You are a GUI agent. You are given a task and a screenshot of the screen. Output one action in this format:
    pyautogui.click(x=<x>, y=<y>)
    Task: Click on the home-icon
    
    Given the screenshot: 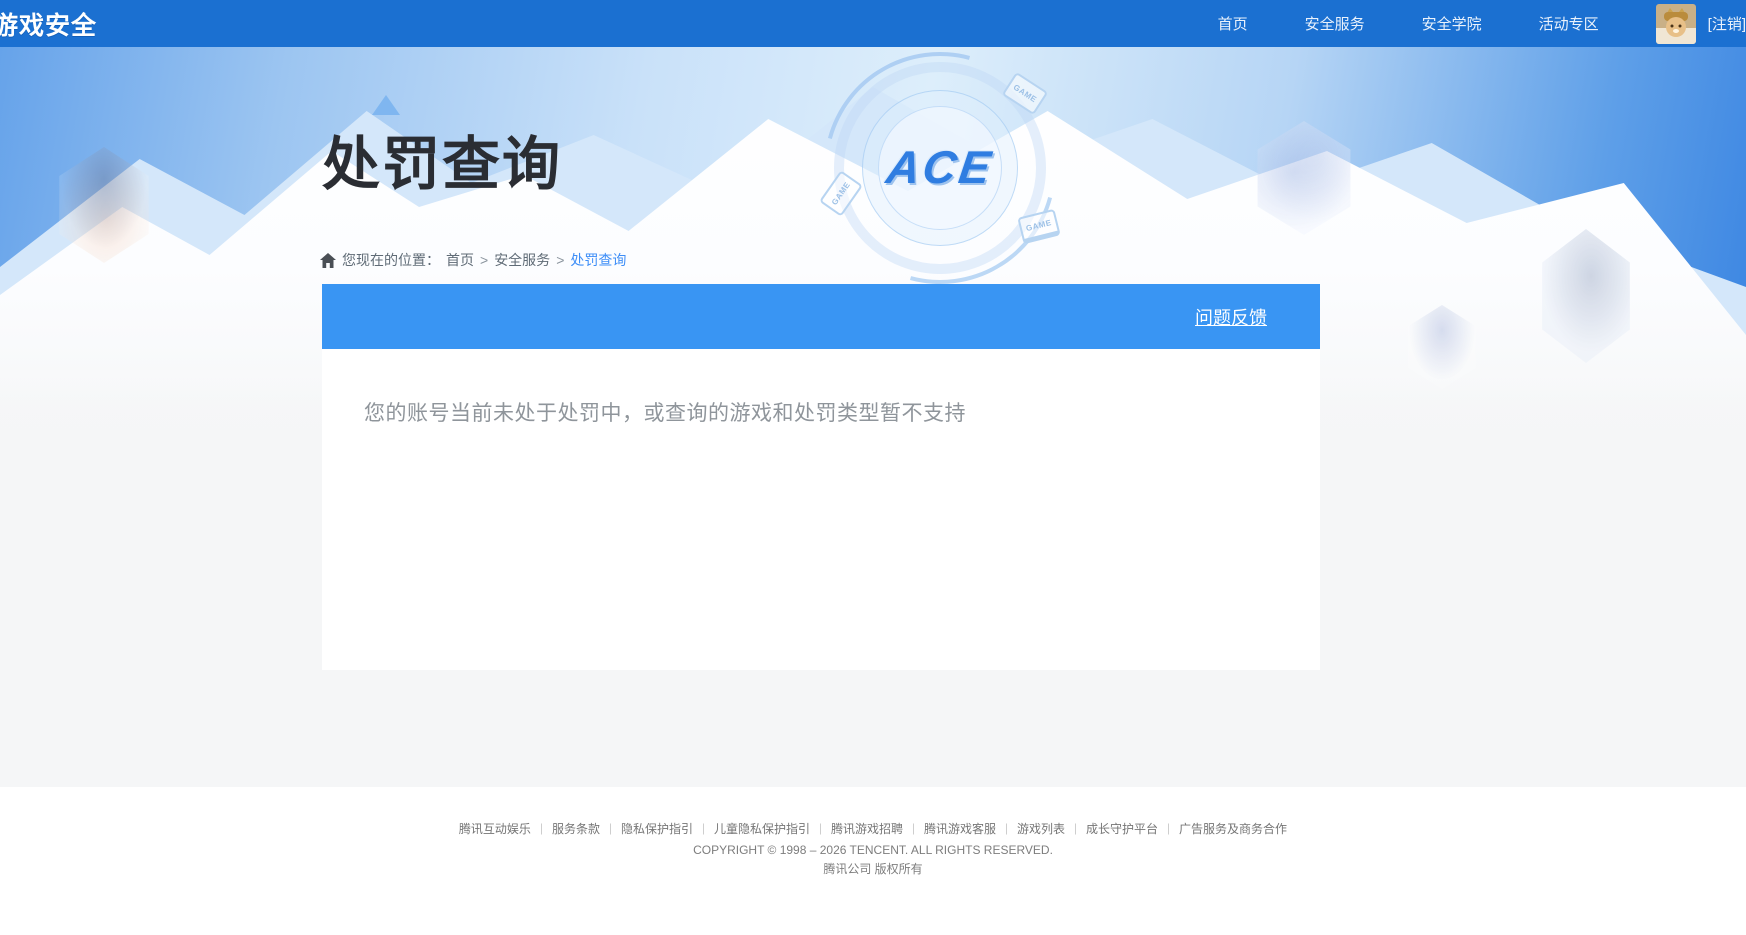 What is the action you would take?
    pyautogui.click(x=328, y=260)
    